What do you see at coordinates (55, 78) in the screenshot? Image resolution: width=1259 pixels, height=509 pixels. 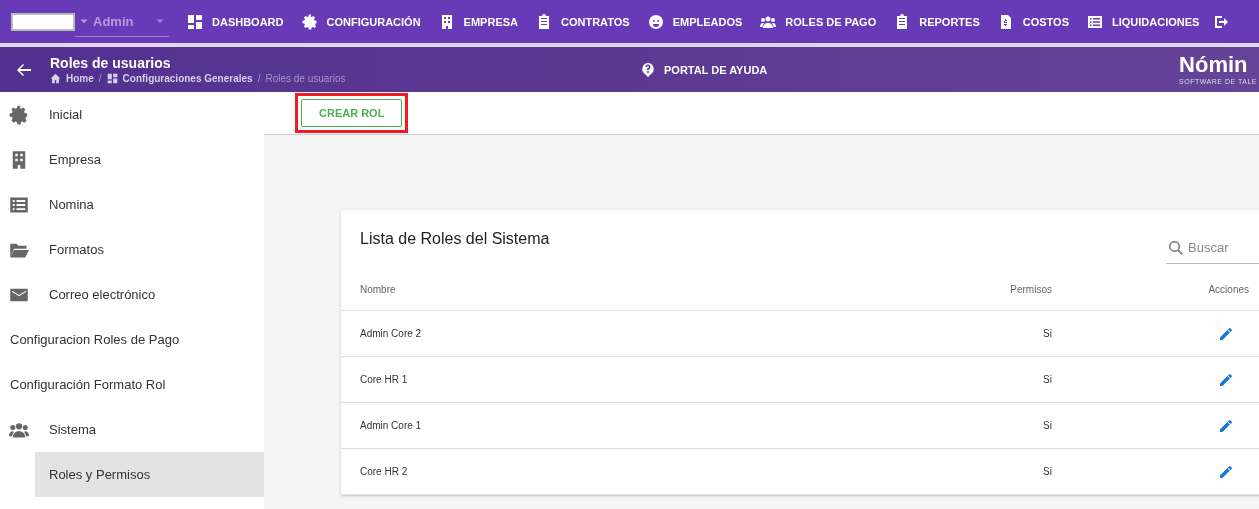 I see `home-icon` at bounding box center [55, 78].